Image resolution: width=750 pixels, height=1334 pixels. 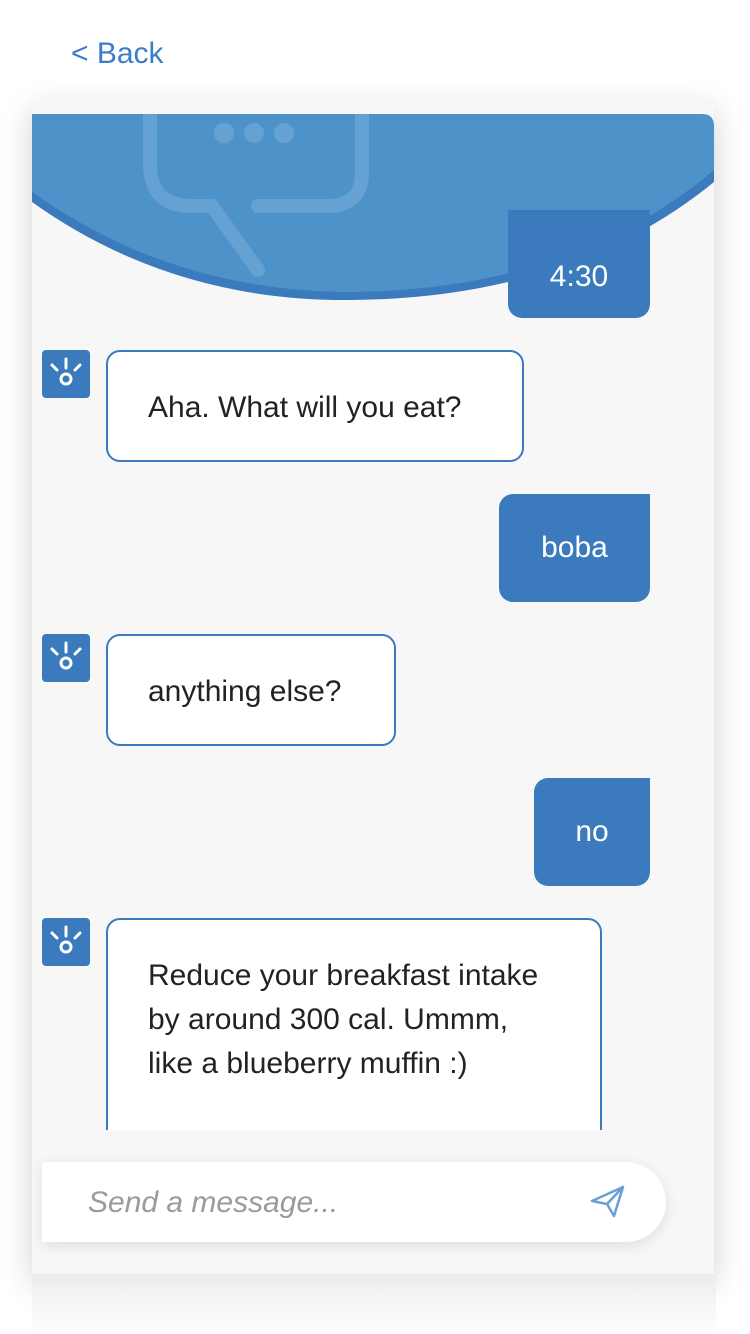 What do you see at coordinates (374, 1304) in the screenshot?
I see `card-shadow` at bounding box center [374, 1304].